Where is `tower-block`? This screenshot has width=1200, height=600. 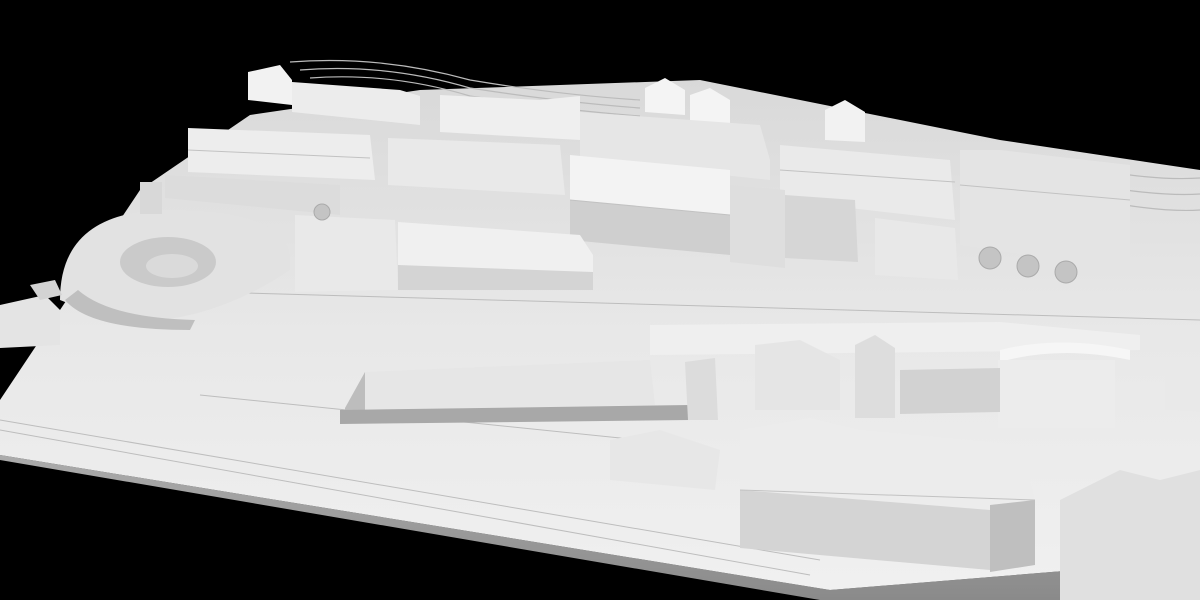 tower-block is located at coordinates (701, 389).